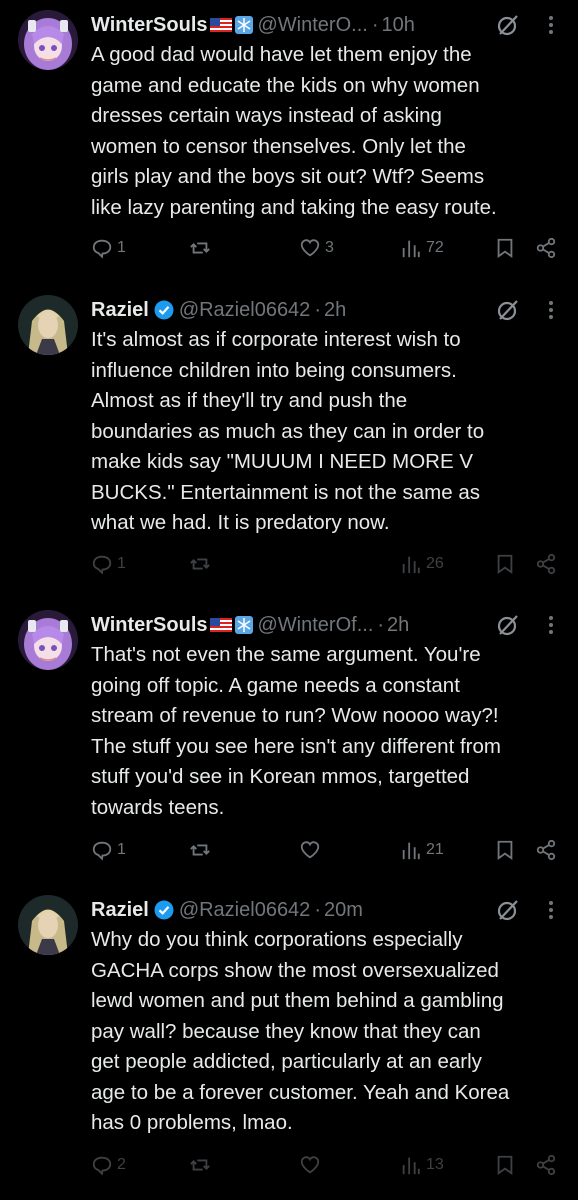 Image resolution: width=578 pixels, height=1200 pixels. I want to click on reply-button: 2, so click(108, 1165).